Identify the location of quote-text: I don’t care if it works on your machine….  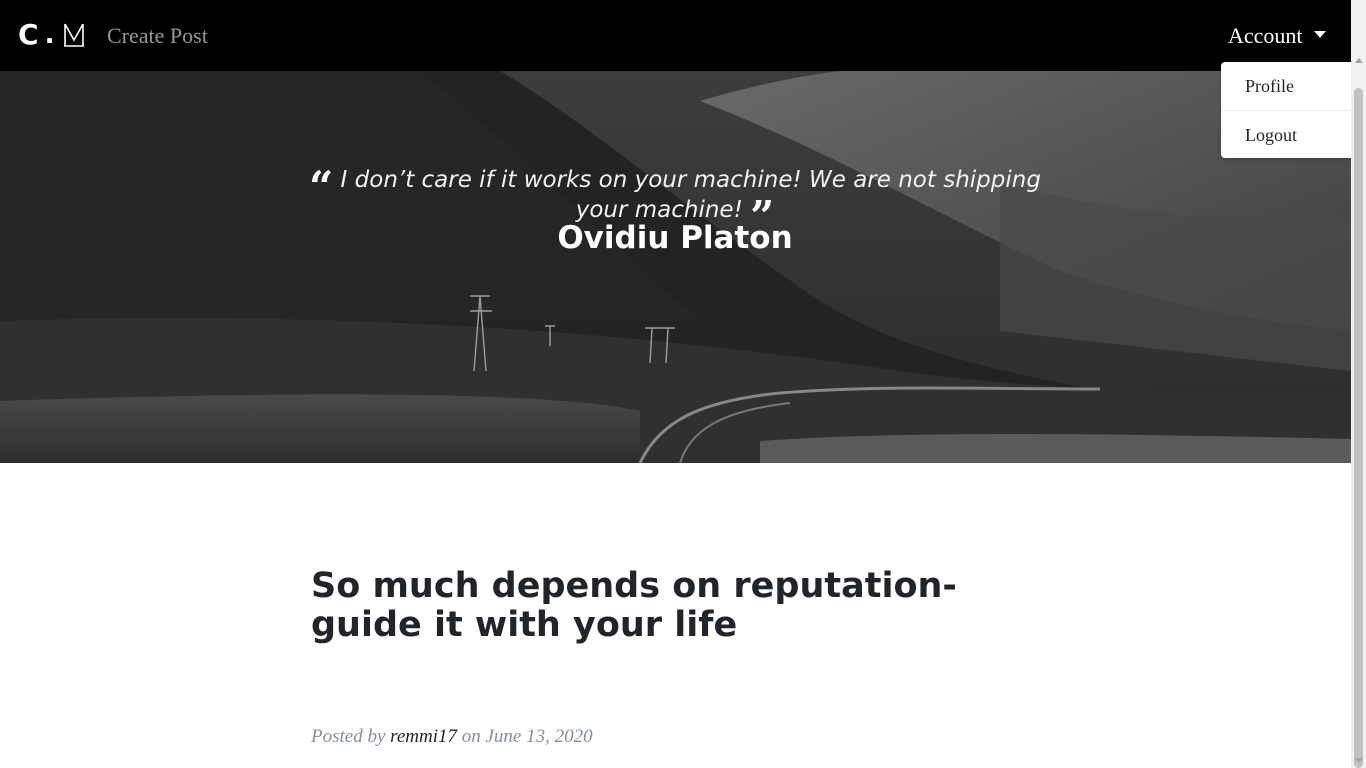
(690, 195).